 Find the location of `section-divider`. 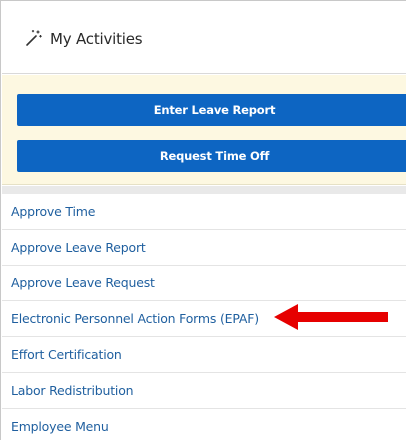

section-divider is located at coordinates (204, 190).